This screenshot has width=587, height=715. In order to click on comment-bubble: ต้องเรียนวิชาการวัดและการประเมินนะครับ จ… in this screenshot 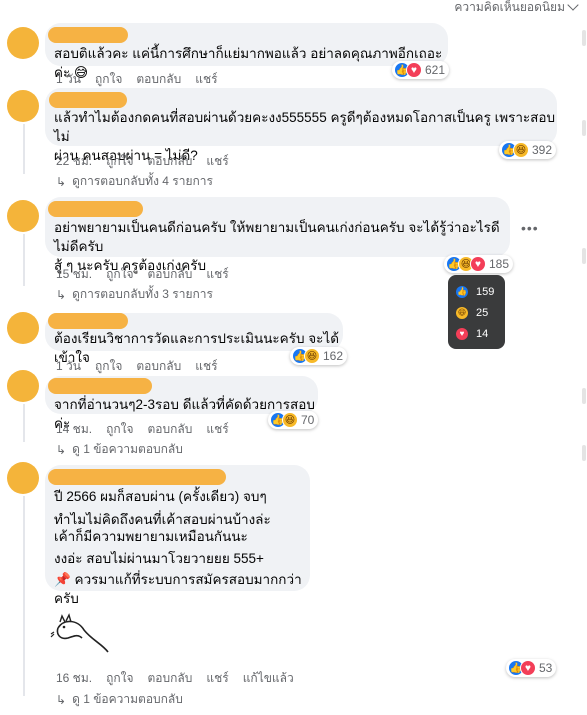, I will do `click(194, 339)`.